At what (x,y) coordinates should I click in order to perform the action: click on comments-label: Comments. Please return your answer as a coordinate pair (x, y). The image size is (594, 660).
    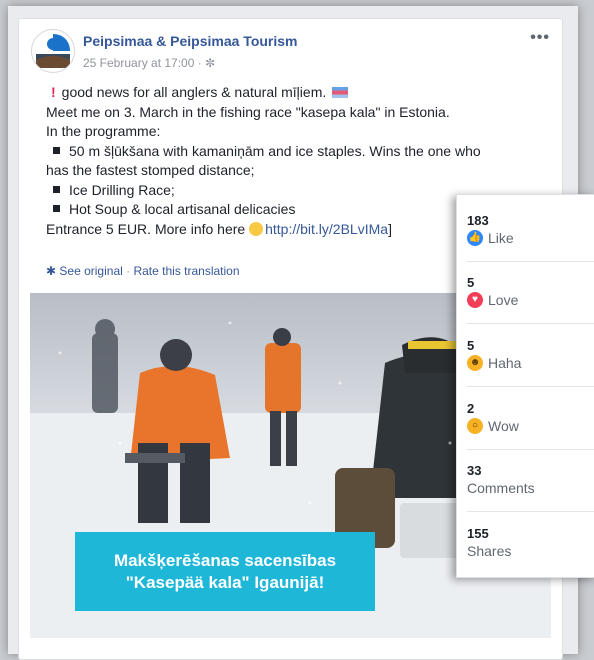
    Looking at the image, I should click on (501, 488).